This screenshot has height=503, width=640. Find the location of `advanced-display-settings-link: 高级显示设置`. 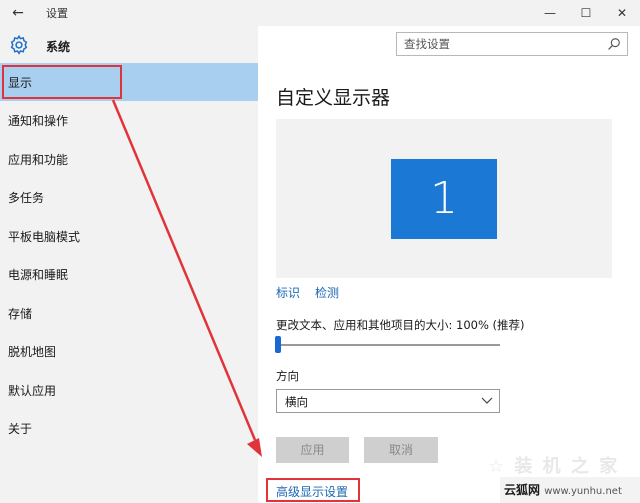

advanced-display-settings-link: 高级显示设置 is located at coordinates (312, 491).